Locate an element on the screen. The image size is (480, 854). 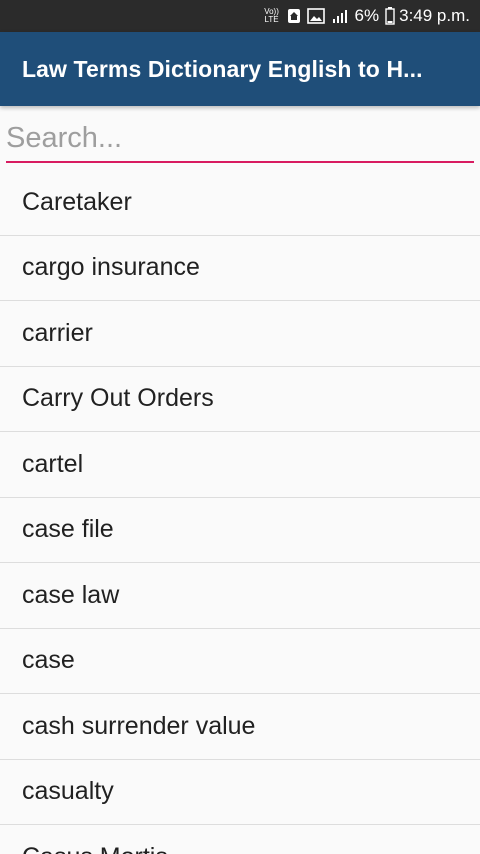
list-item: Carry Out Orders is located at coordinates (240, 399).